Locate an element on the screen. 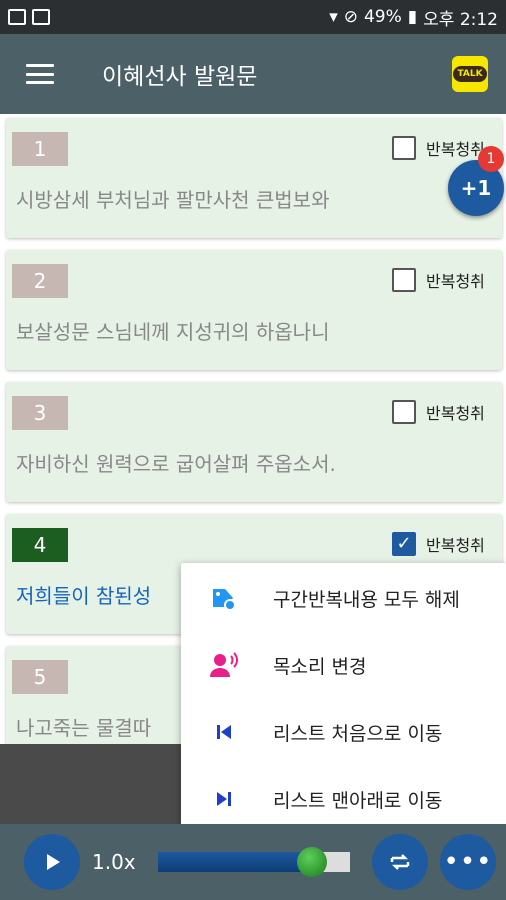 This screenshot has width=506, height=900. menu-item-go-bottom: 리스트 맨아래로 이동 is located at coordinates (343, 799).